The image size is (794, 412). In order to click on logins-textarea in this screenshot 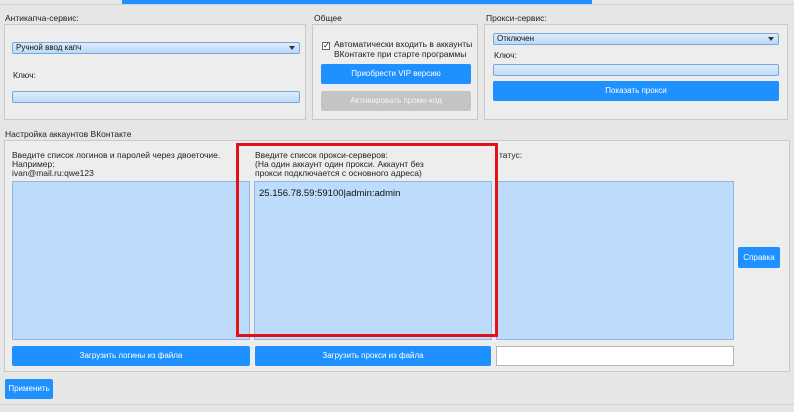, I will do `click(131, 260)`.